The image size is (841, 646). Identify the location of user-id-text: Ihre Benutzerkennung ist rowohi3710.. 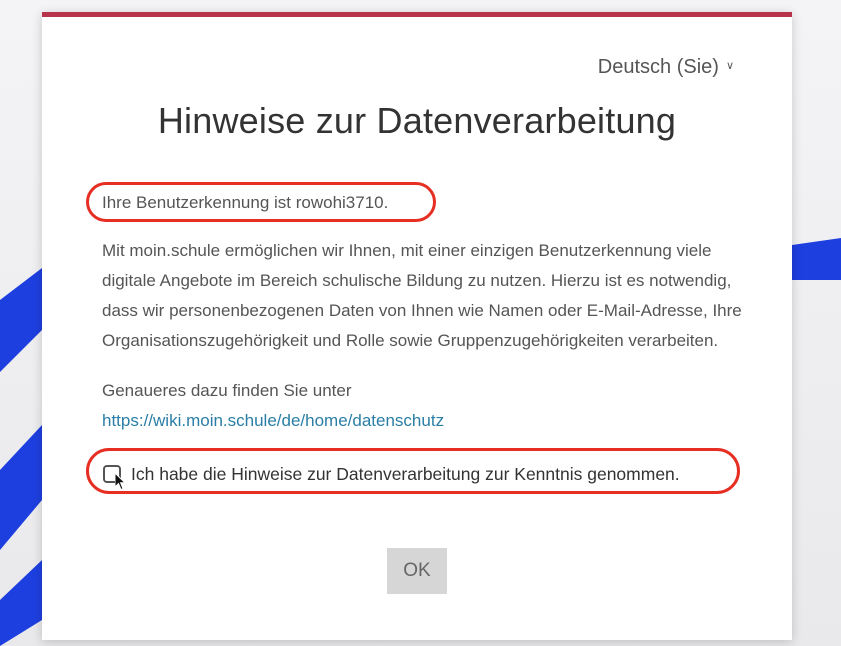
(245, 202).